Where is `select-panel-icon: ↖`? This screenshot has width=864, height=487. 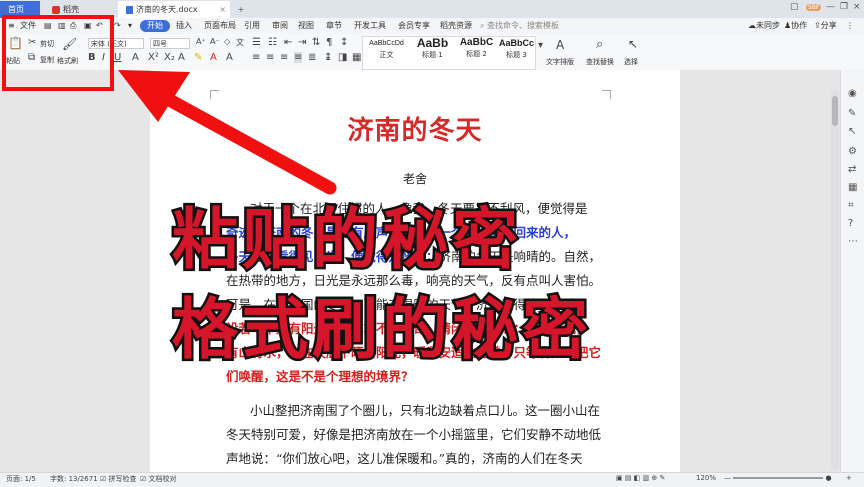
select-panel-icon: ↖ is located at coordinates (852, 131).